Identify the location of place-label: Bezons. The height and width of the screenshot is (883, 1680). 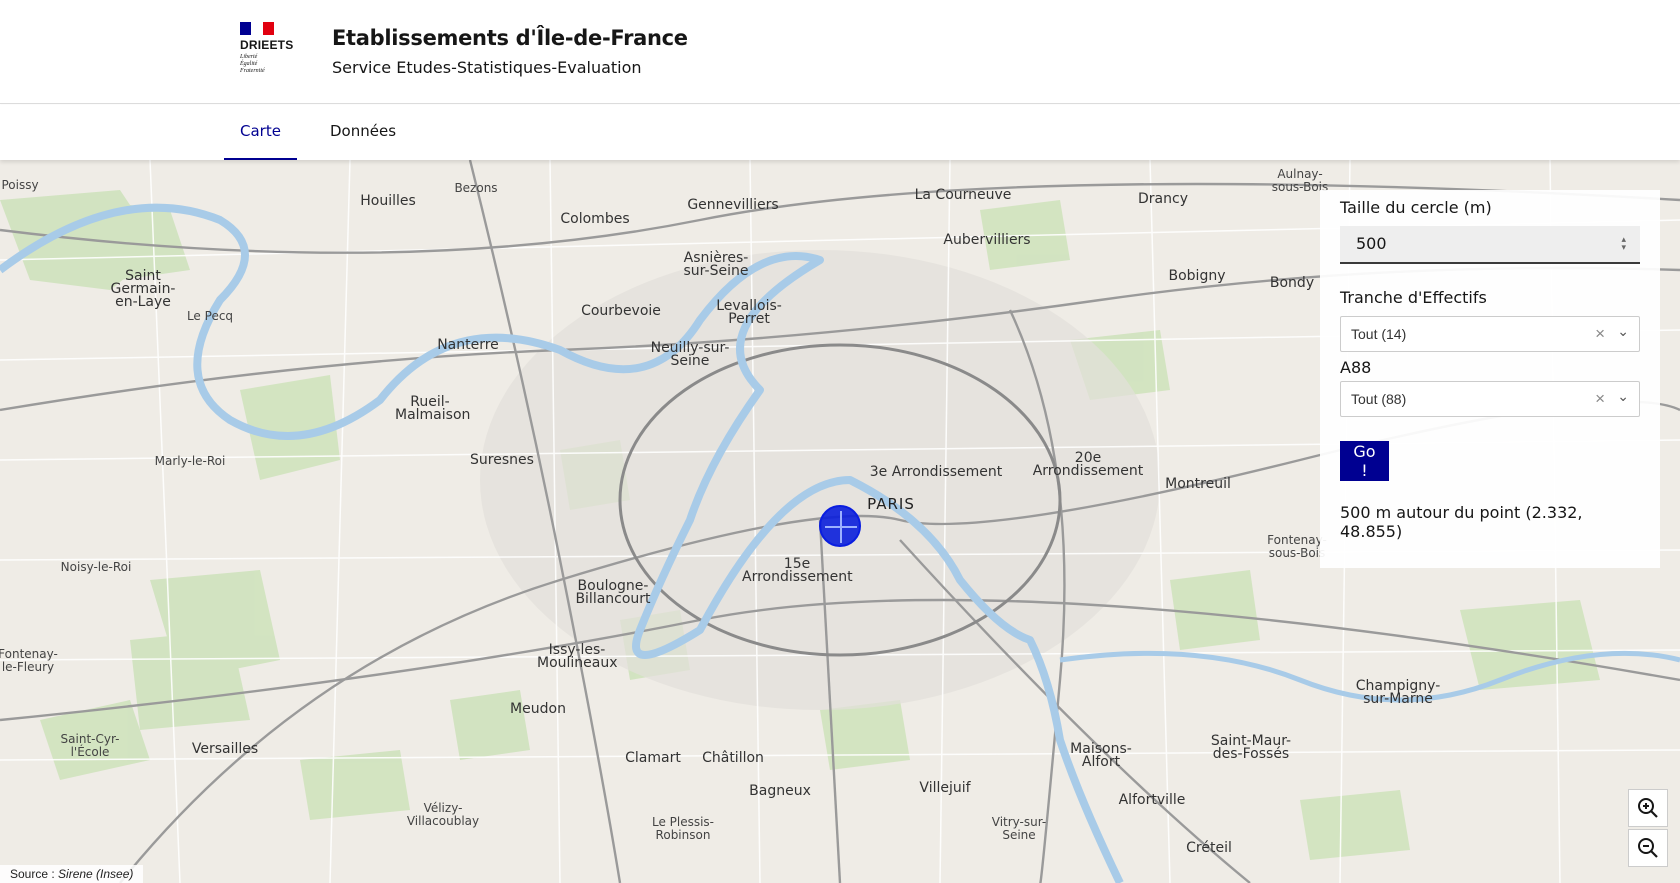
(476, 188).